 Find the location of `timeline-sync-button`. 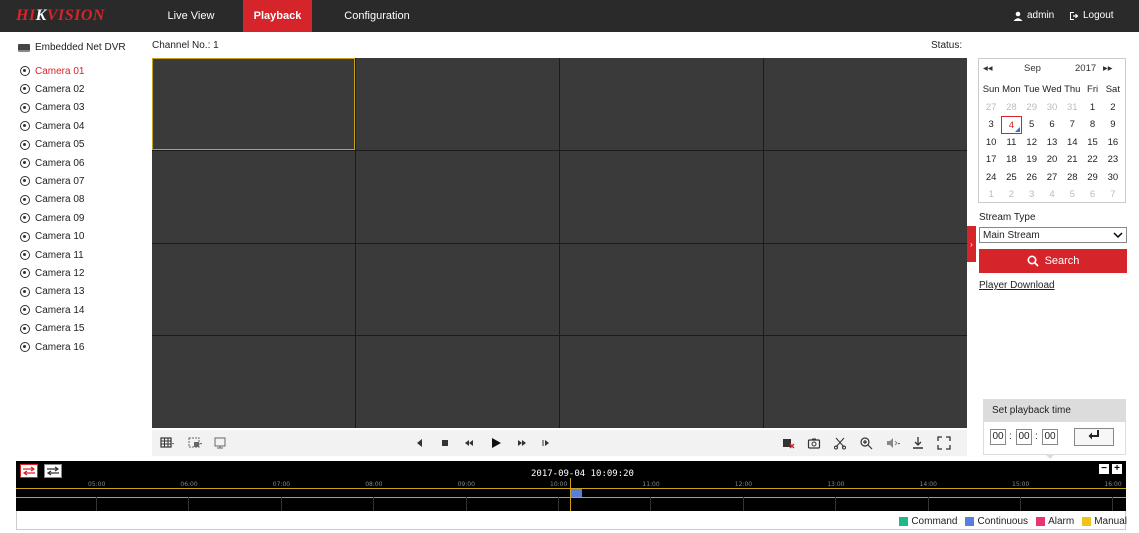

timeline-sync-button is located at coordinates (53, 471).